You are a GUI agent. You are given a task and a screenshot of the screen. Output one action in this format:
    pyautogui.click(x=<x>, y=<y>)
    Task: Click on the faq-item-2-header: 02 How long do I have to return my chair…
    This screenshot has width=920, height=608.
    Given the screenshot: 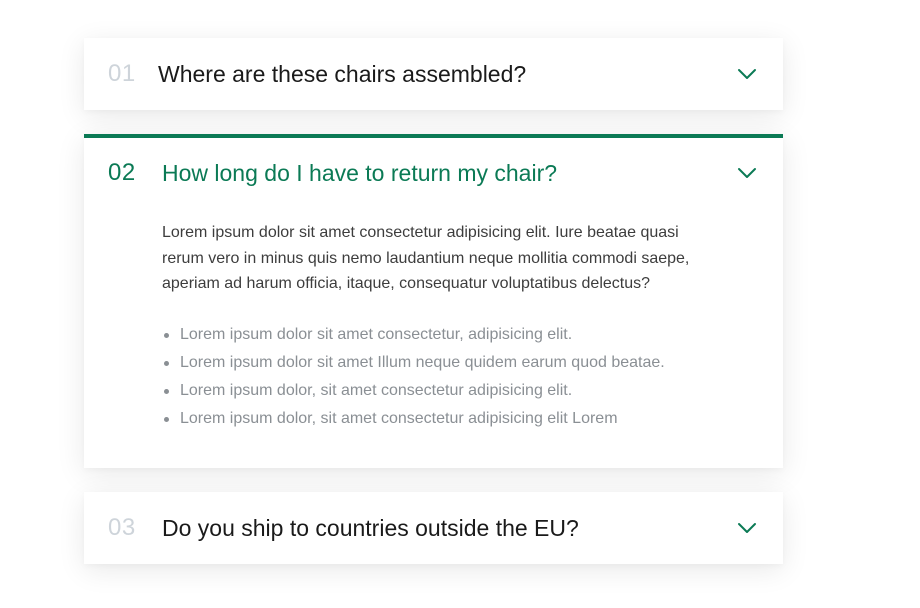 What is the action you would take?
    pyautogui.click(x=433, y=173)
    